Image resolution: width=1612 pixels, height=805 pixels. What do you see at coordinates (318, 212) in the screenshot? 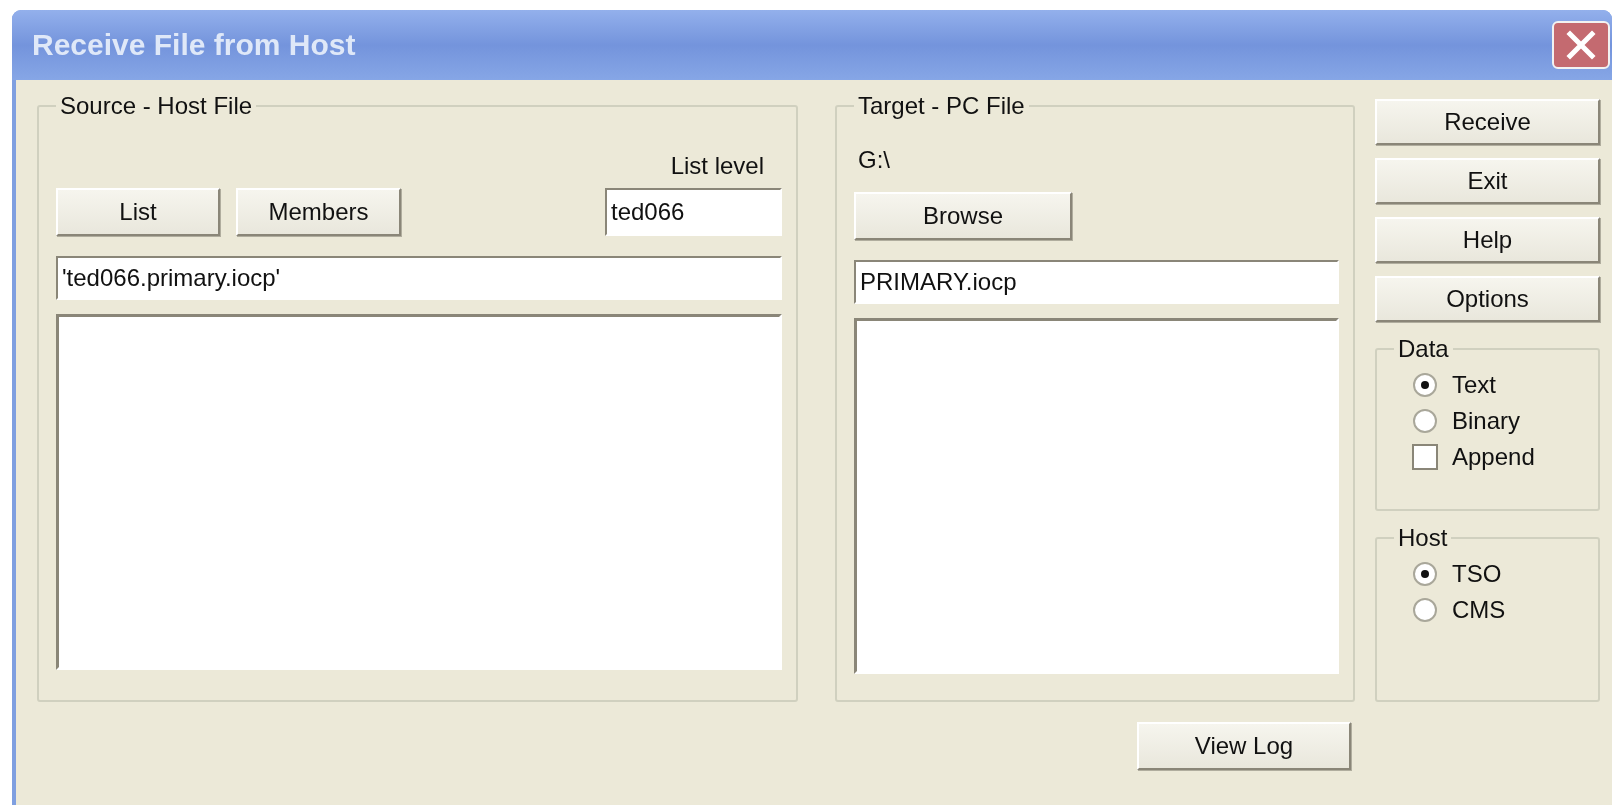
I see `members-button: Members` at bounding box center [318, 212].